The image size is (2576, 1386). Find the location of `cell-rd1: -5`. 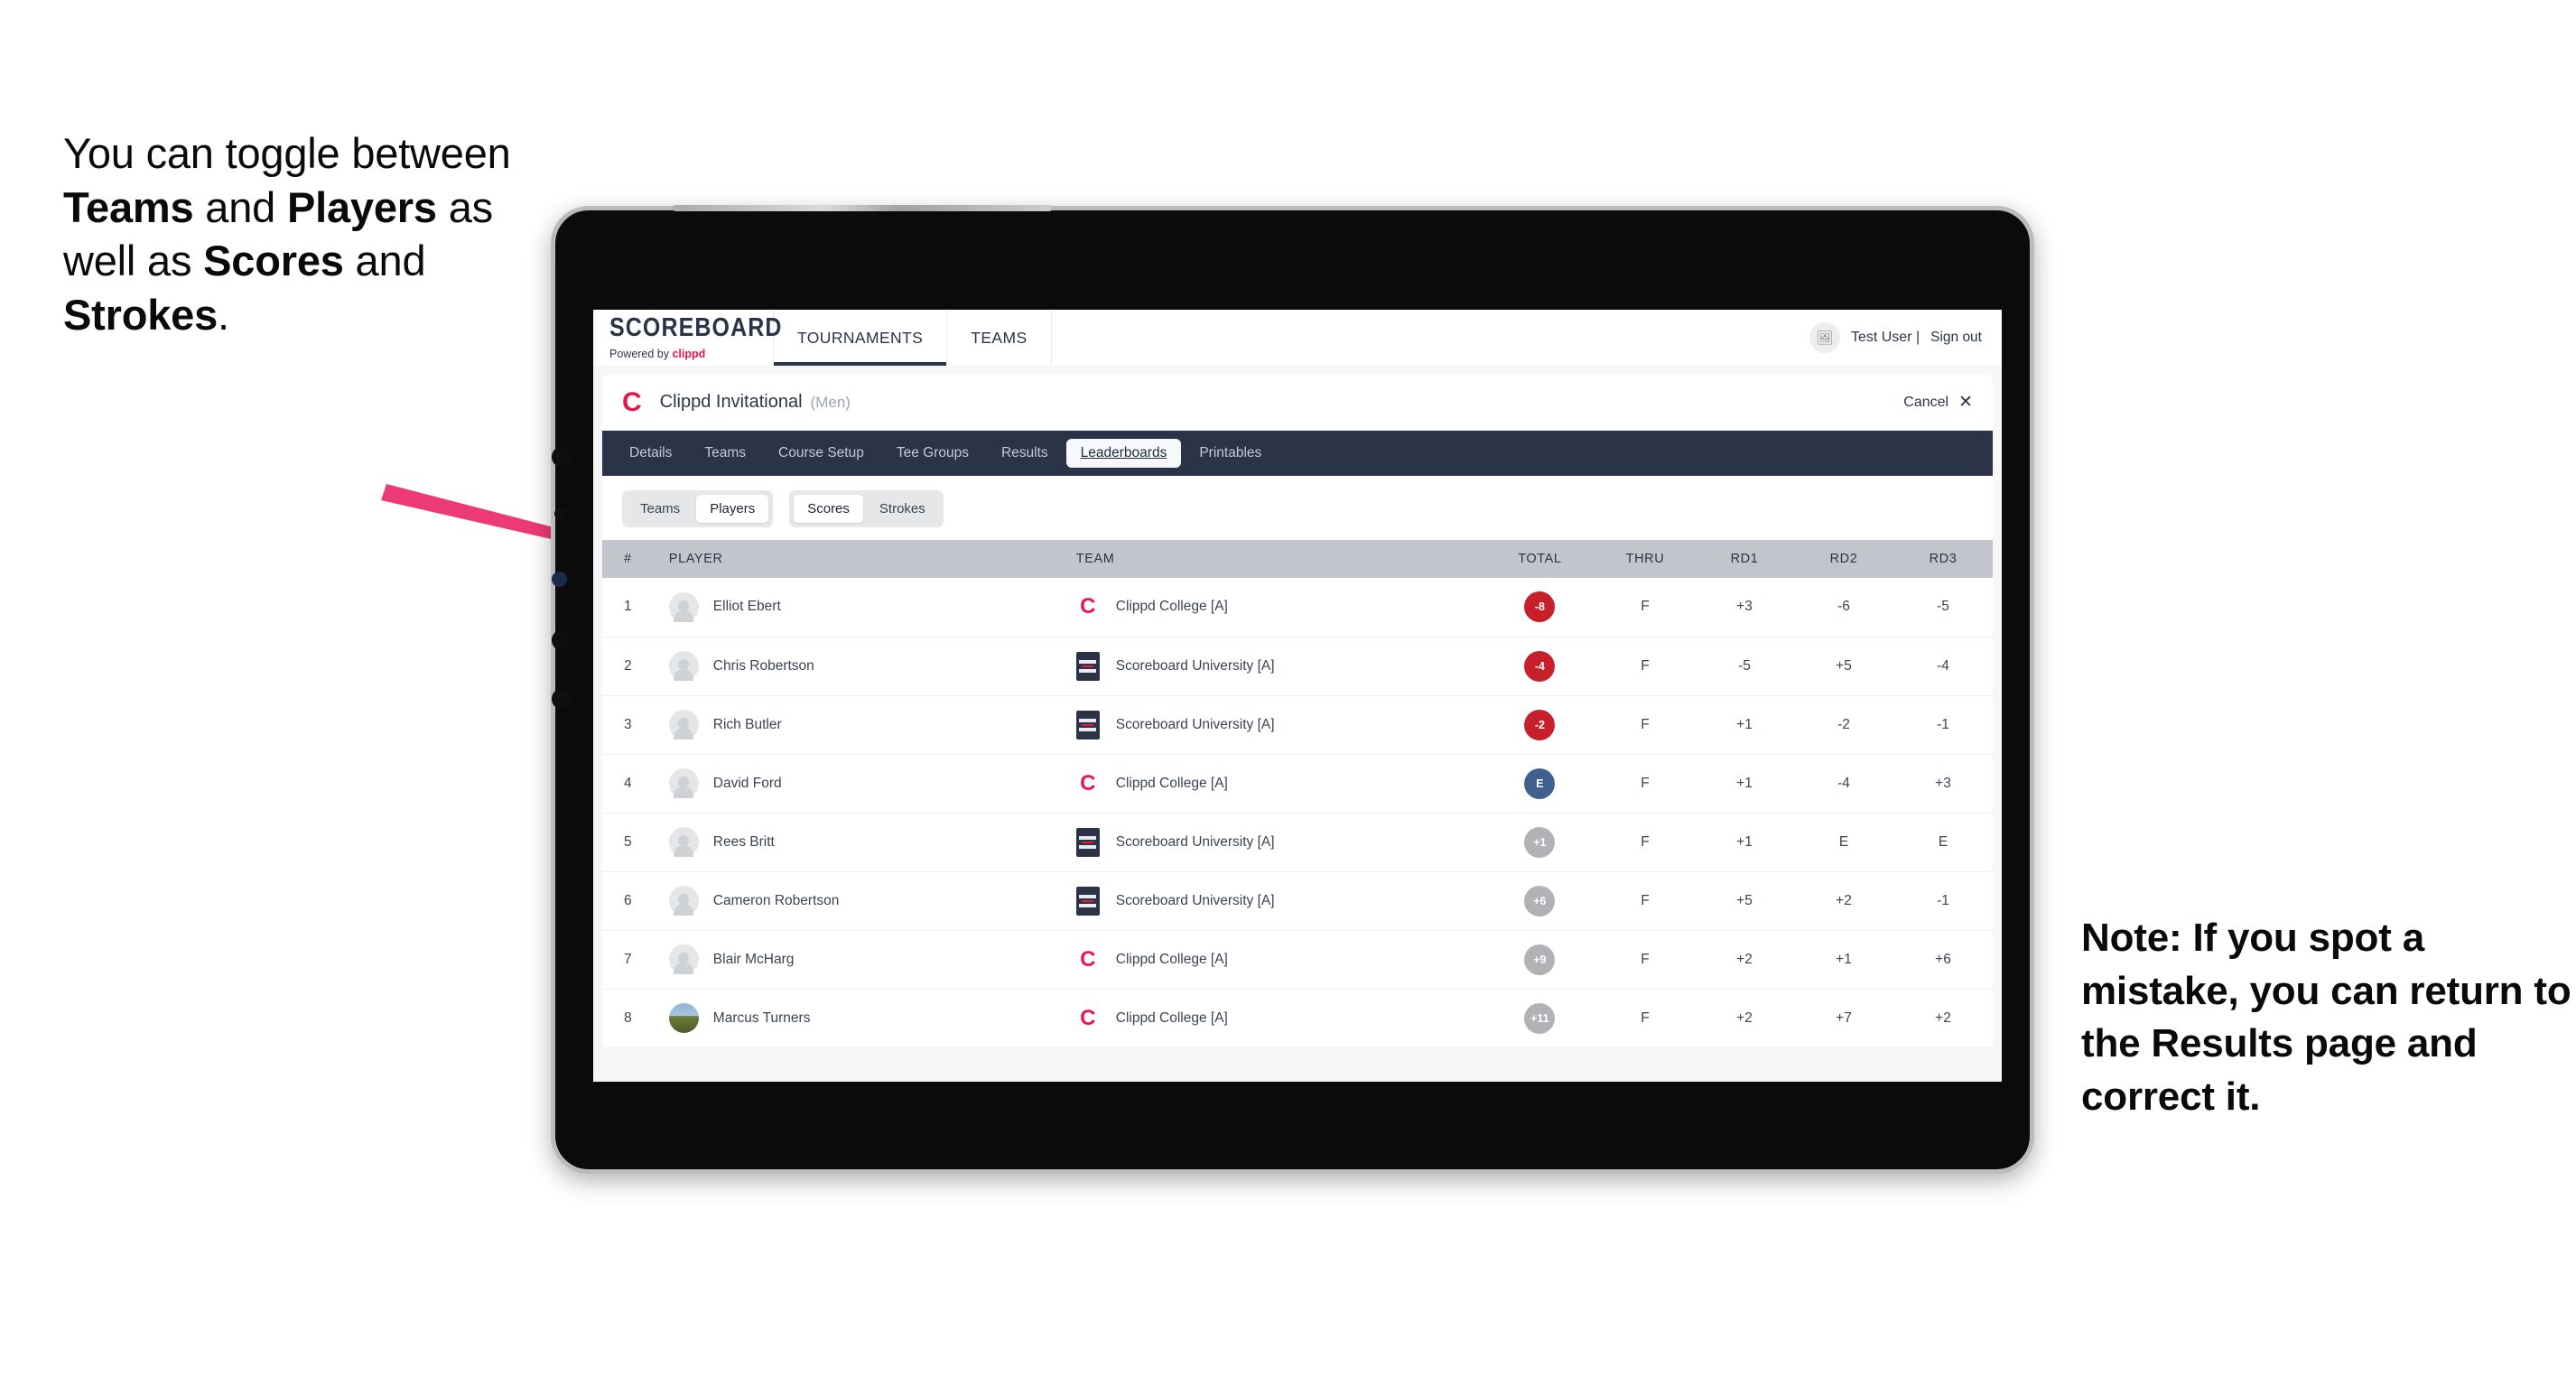

cell-rd1: -5 is located at coordinates (1744, 667).